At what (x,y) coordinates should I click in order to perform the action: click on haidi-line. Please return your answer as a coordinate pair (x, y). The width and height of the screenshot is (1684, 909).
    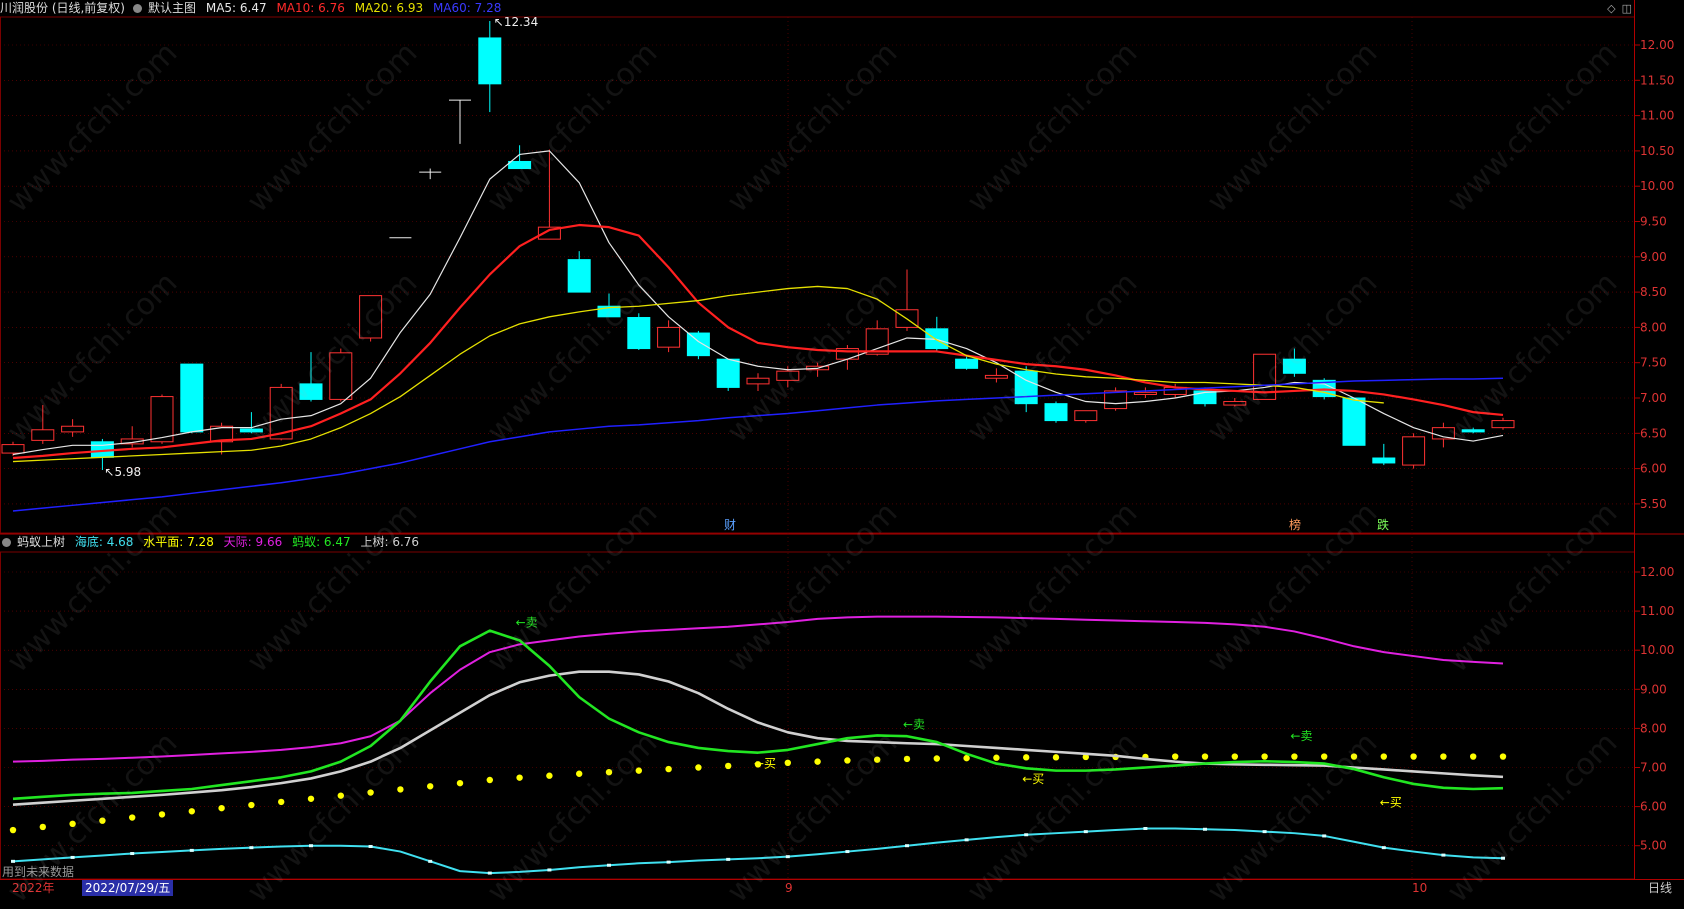
    Looking at the image, I should click on (758, 851).